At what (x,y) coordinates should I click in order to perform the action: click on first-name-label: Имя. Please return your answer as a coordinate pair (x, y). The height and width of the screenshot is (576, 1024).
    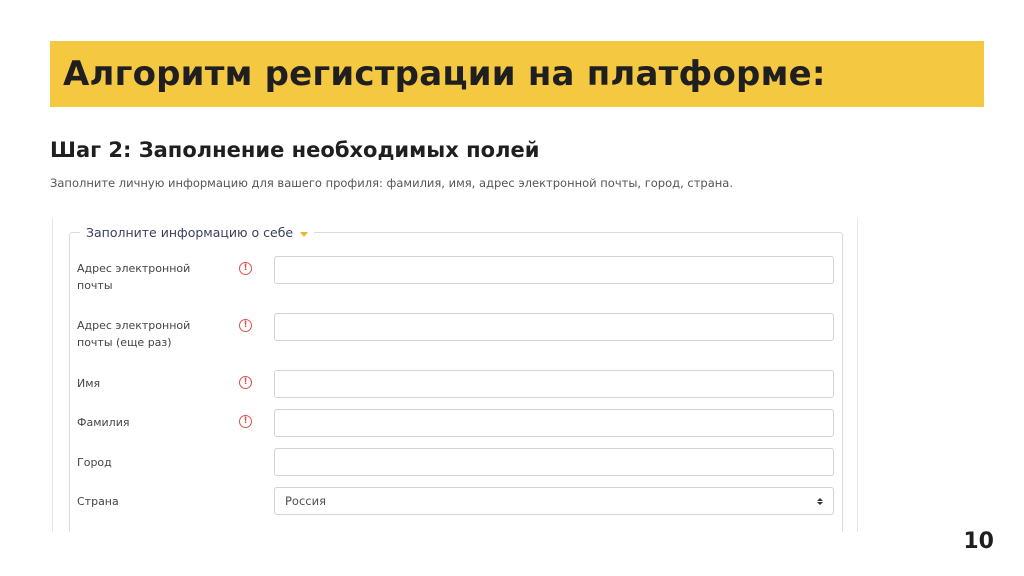
    Looking at the image, I should click on (89, 383).